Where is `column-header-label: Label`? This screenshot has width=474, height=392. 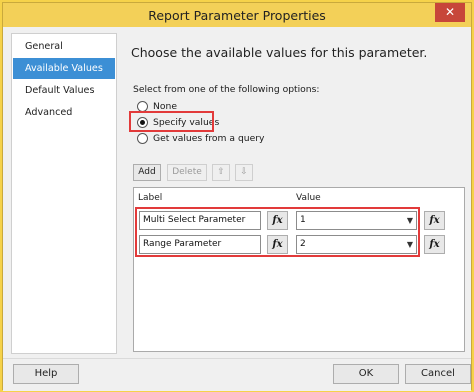 column-header-label: Label is located at coordinates (150, 198).